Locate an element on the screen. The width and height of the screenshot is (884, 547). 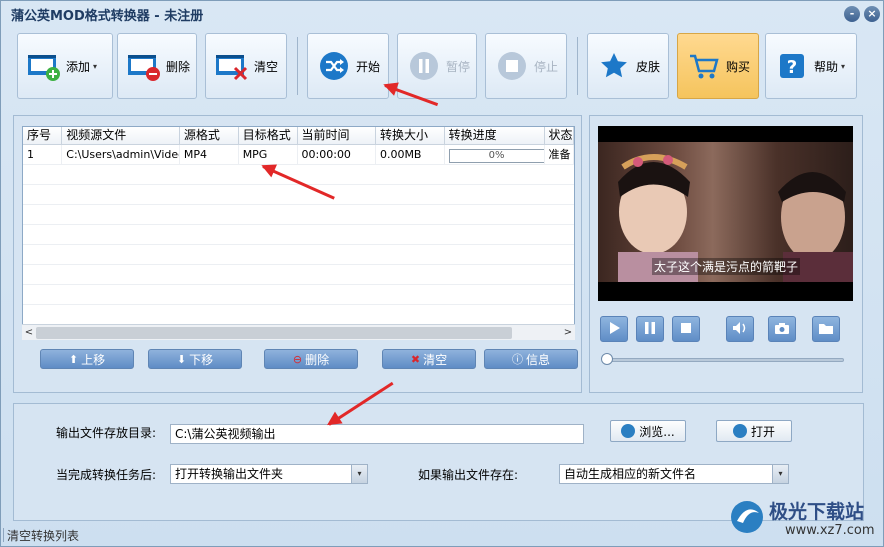
start-label: 开始 is located at coordinates (368, 66).